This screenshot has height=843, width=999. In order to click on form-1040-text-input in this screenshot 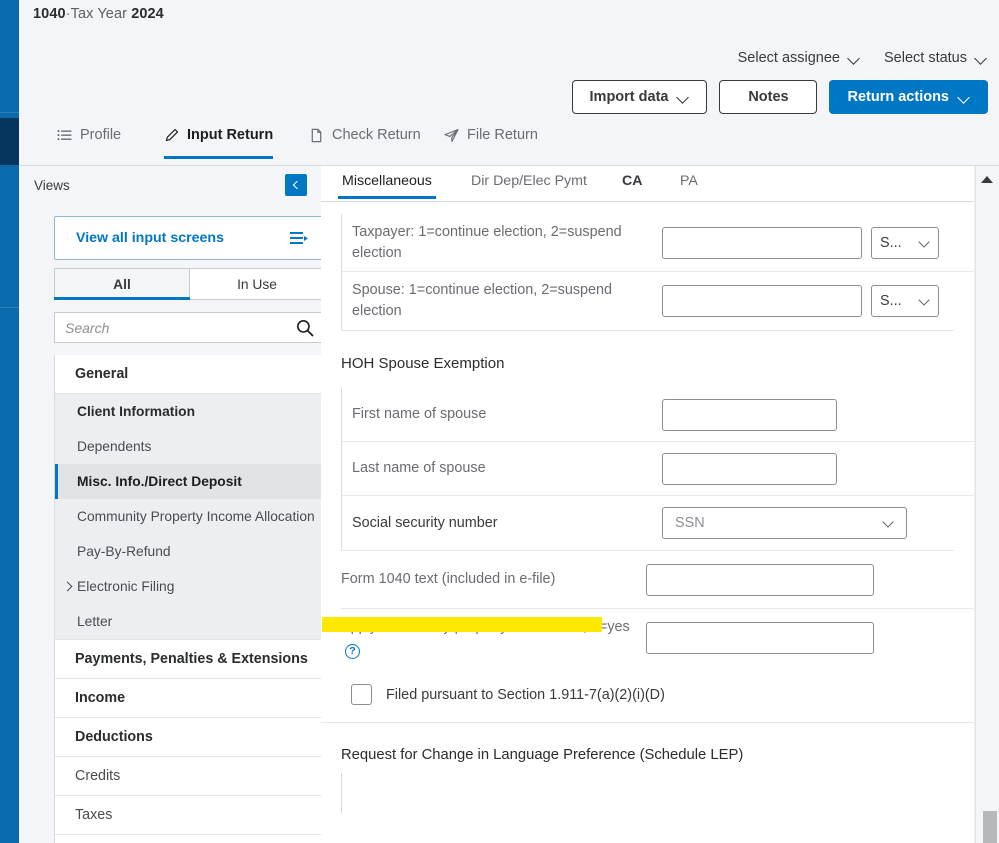, I will do `click(760, 579)`.